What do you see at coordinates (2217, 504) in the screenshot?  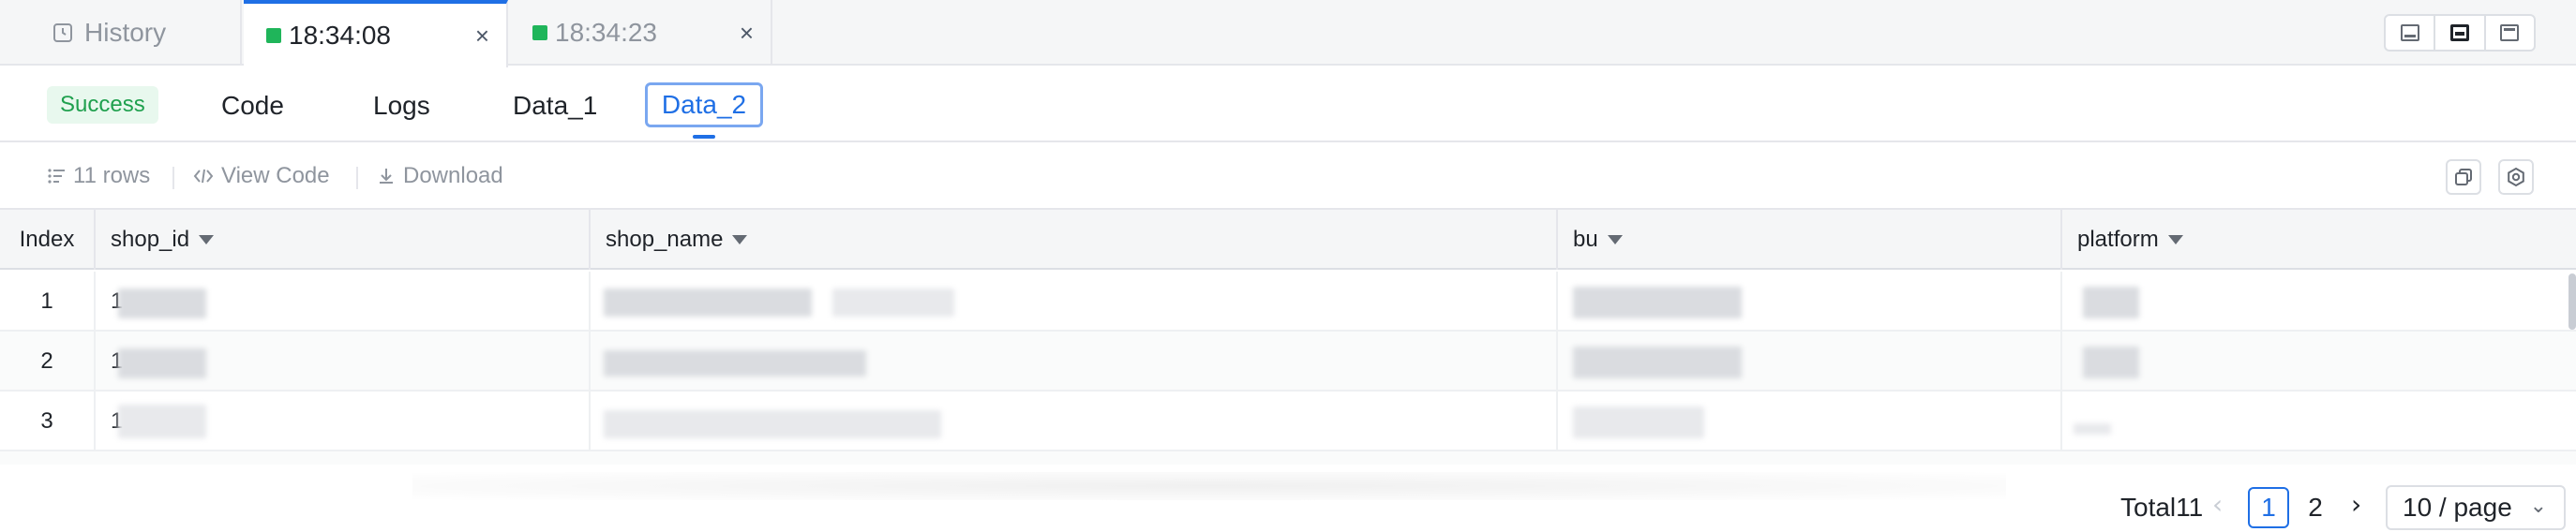 I see `chevron-left-icon: ‹` at bounding box center [2217, 504].